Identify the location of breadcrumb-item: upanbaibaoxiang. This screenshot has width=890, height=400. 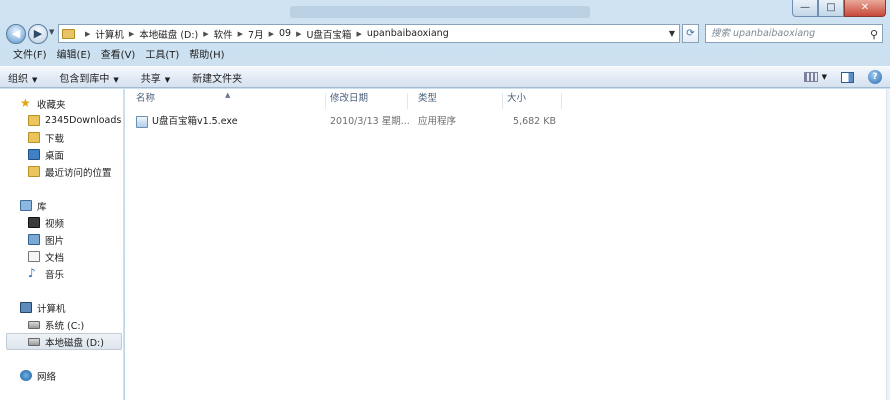
(408, 33).